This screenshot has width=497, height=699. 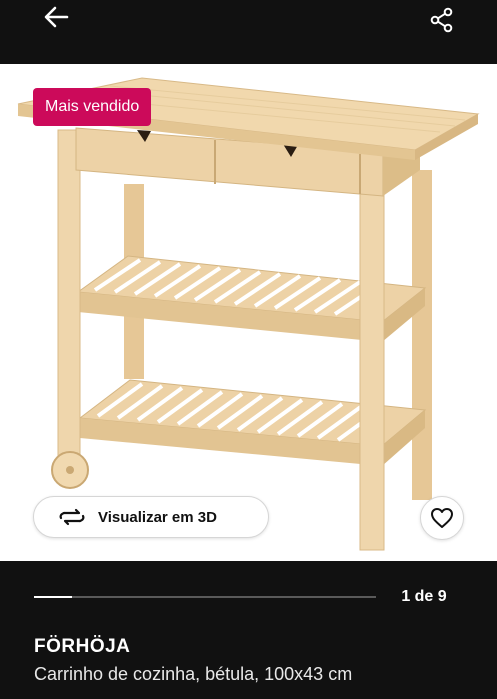 What do you see at coordinates (92, 107) in the screenshot?
I see `bestseller-badge: Mais vendido` at bounding box center [92, 107].